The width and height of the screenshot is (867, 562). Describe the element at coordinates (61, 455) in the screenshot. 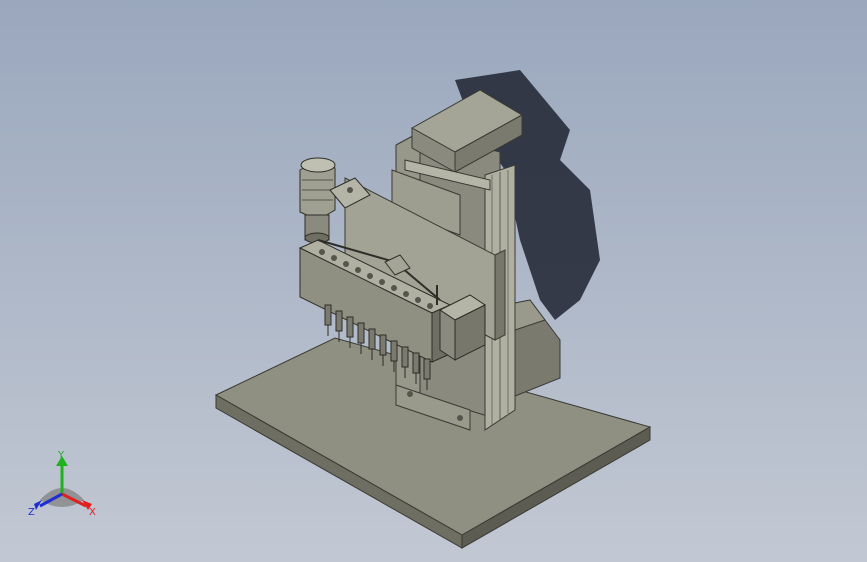

I see `y-axis-label: Y` at that location.